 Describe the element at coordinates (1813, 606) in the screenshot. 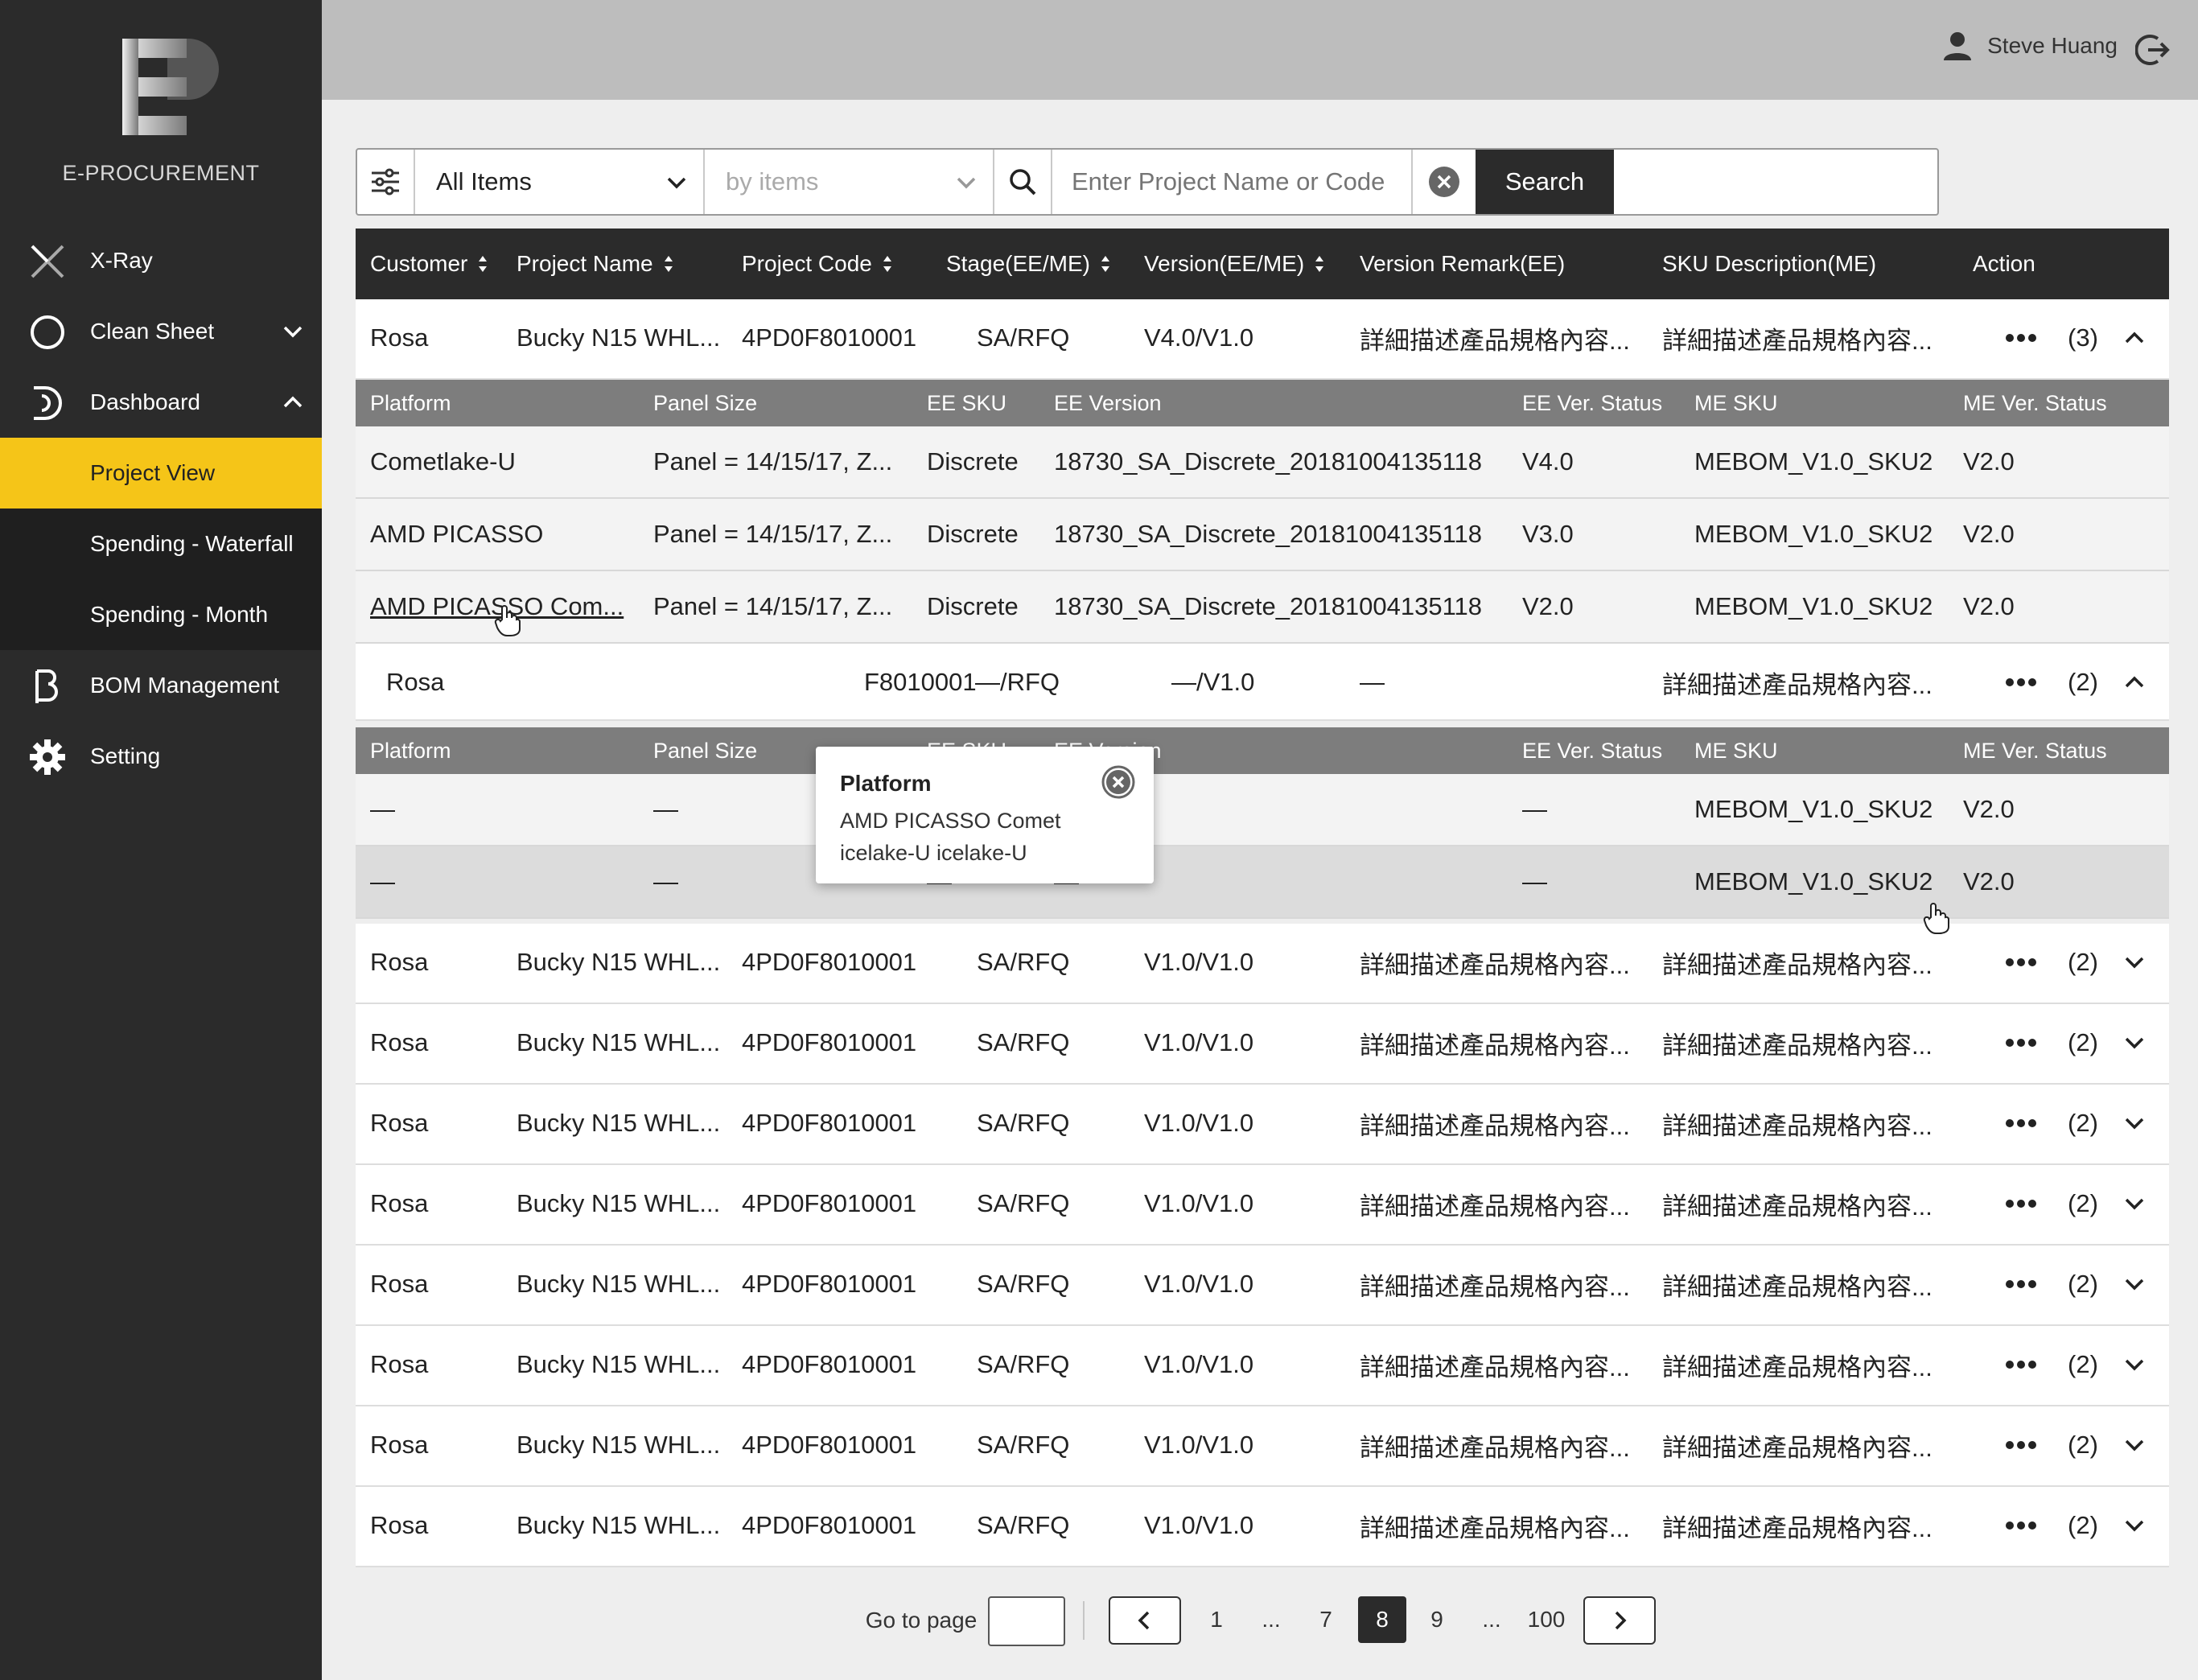

I see `cell-me-sku: MEBOM_V1.0_SKU2` at that location.